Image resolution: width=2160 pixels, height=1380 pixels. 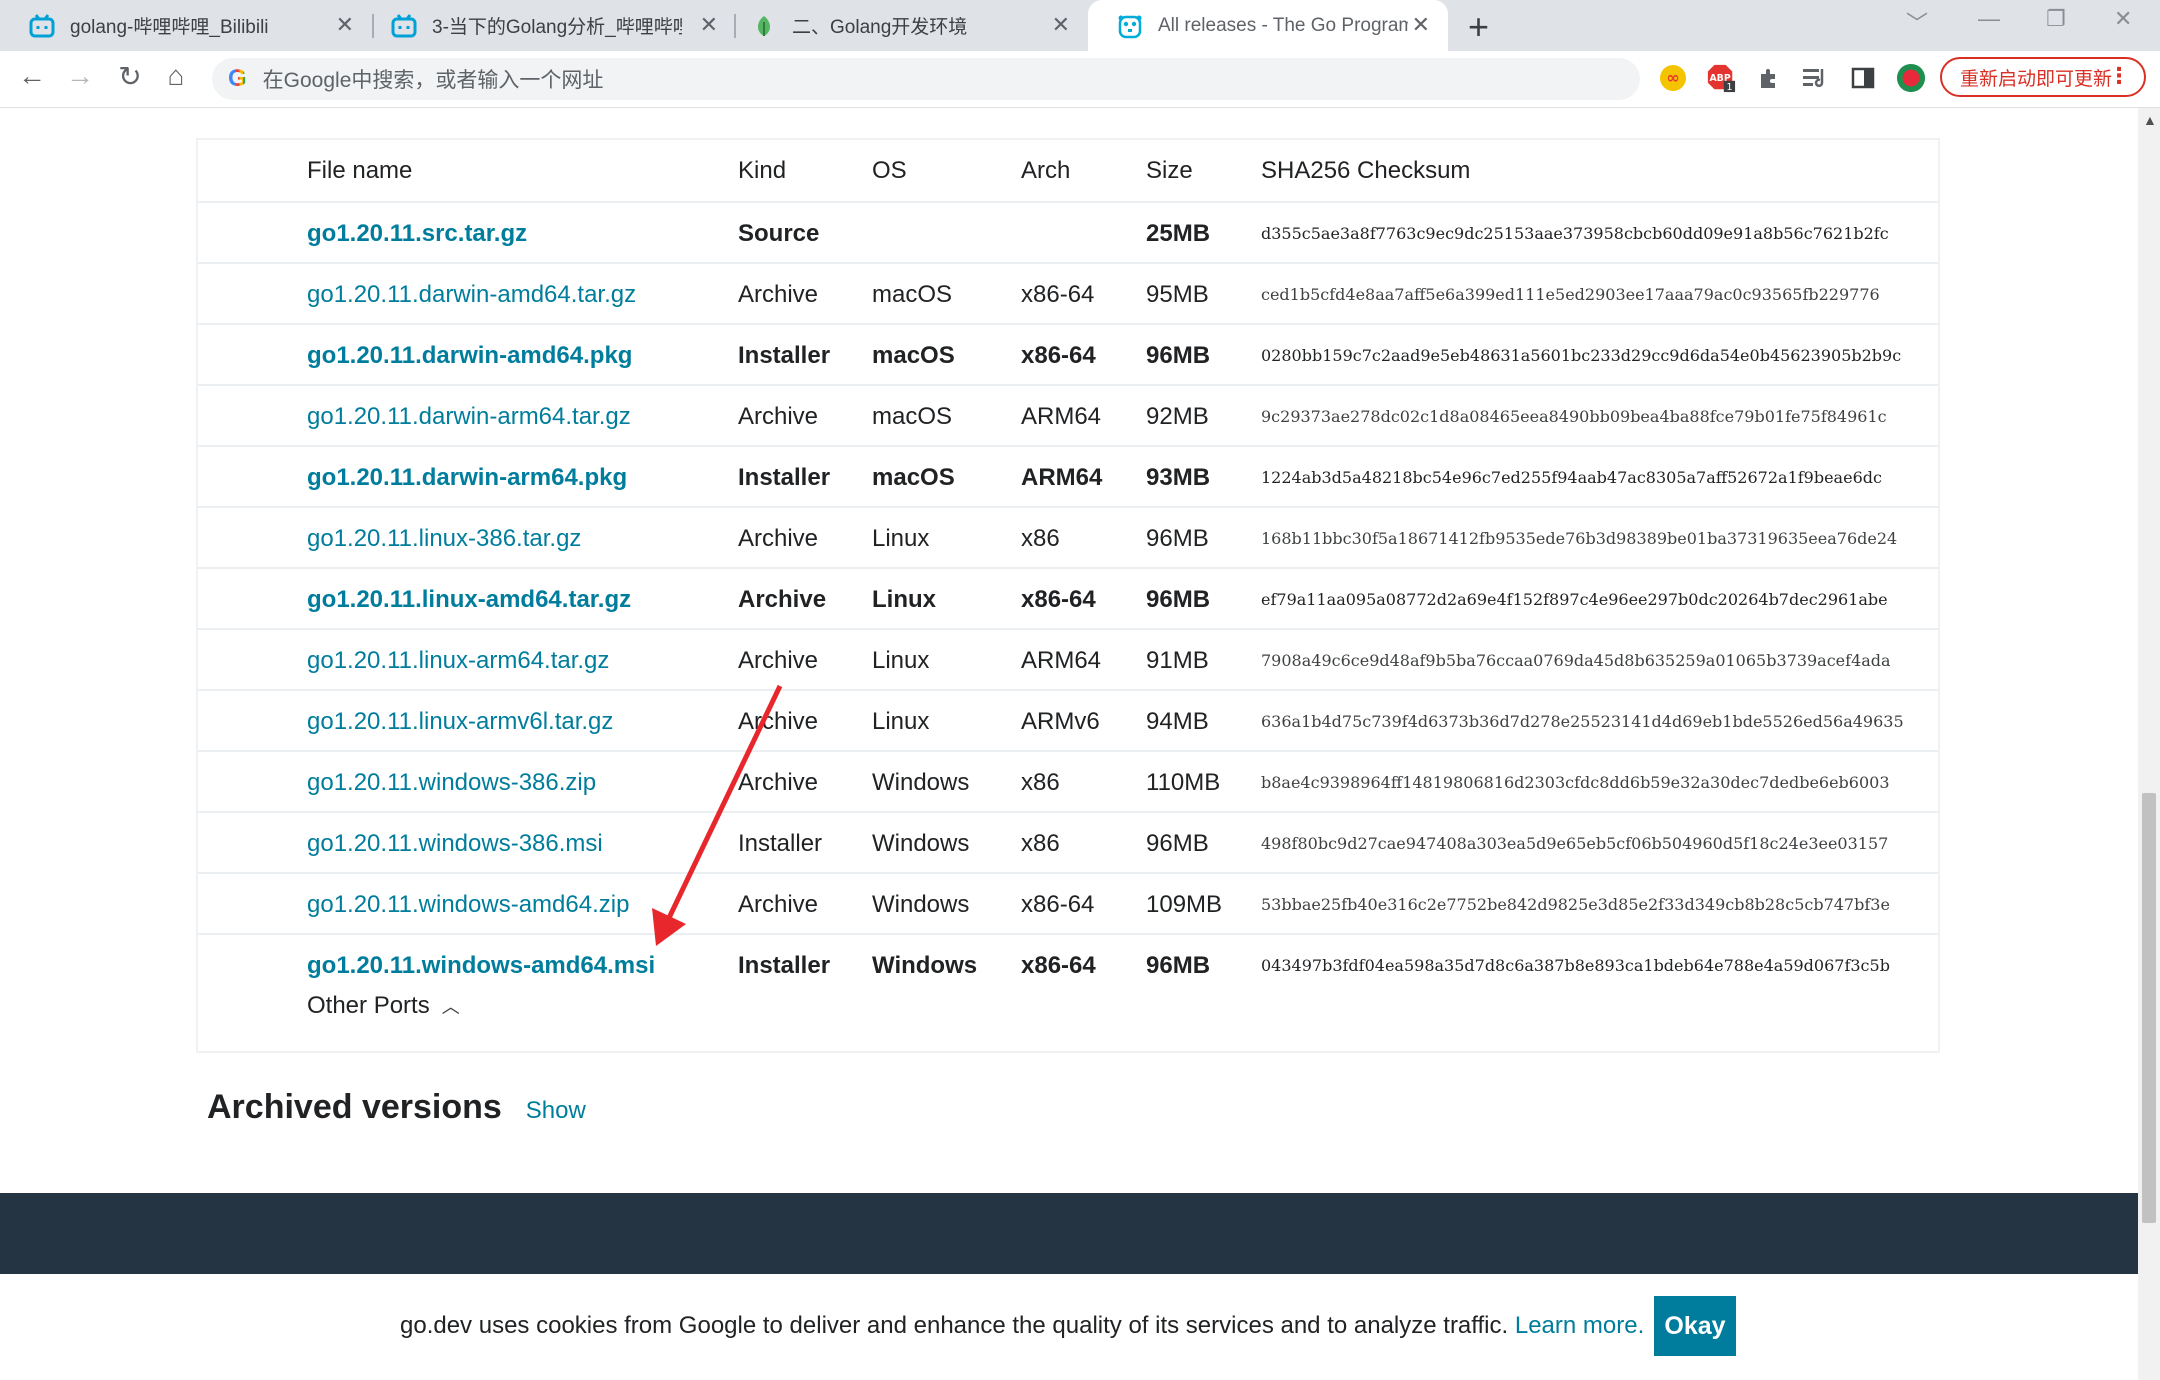 What do you see at coordinates (176, 76) in the screenshot?
I see `home-icon: ⌂` at bounding box center [176, 76].